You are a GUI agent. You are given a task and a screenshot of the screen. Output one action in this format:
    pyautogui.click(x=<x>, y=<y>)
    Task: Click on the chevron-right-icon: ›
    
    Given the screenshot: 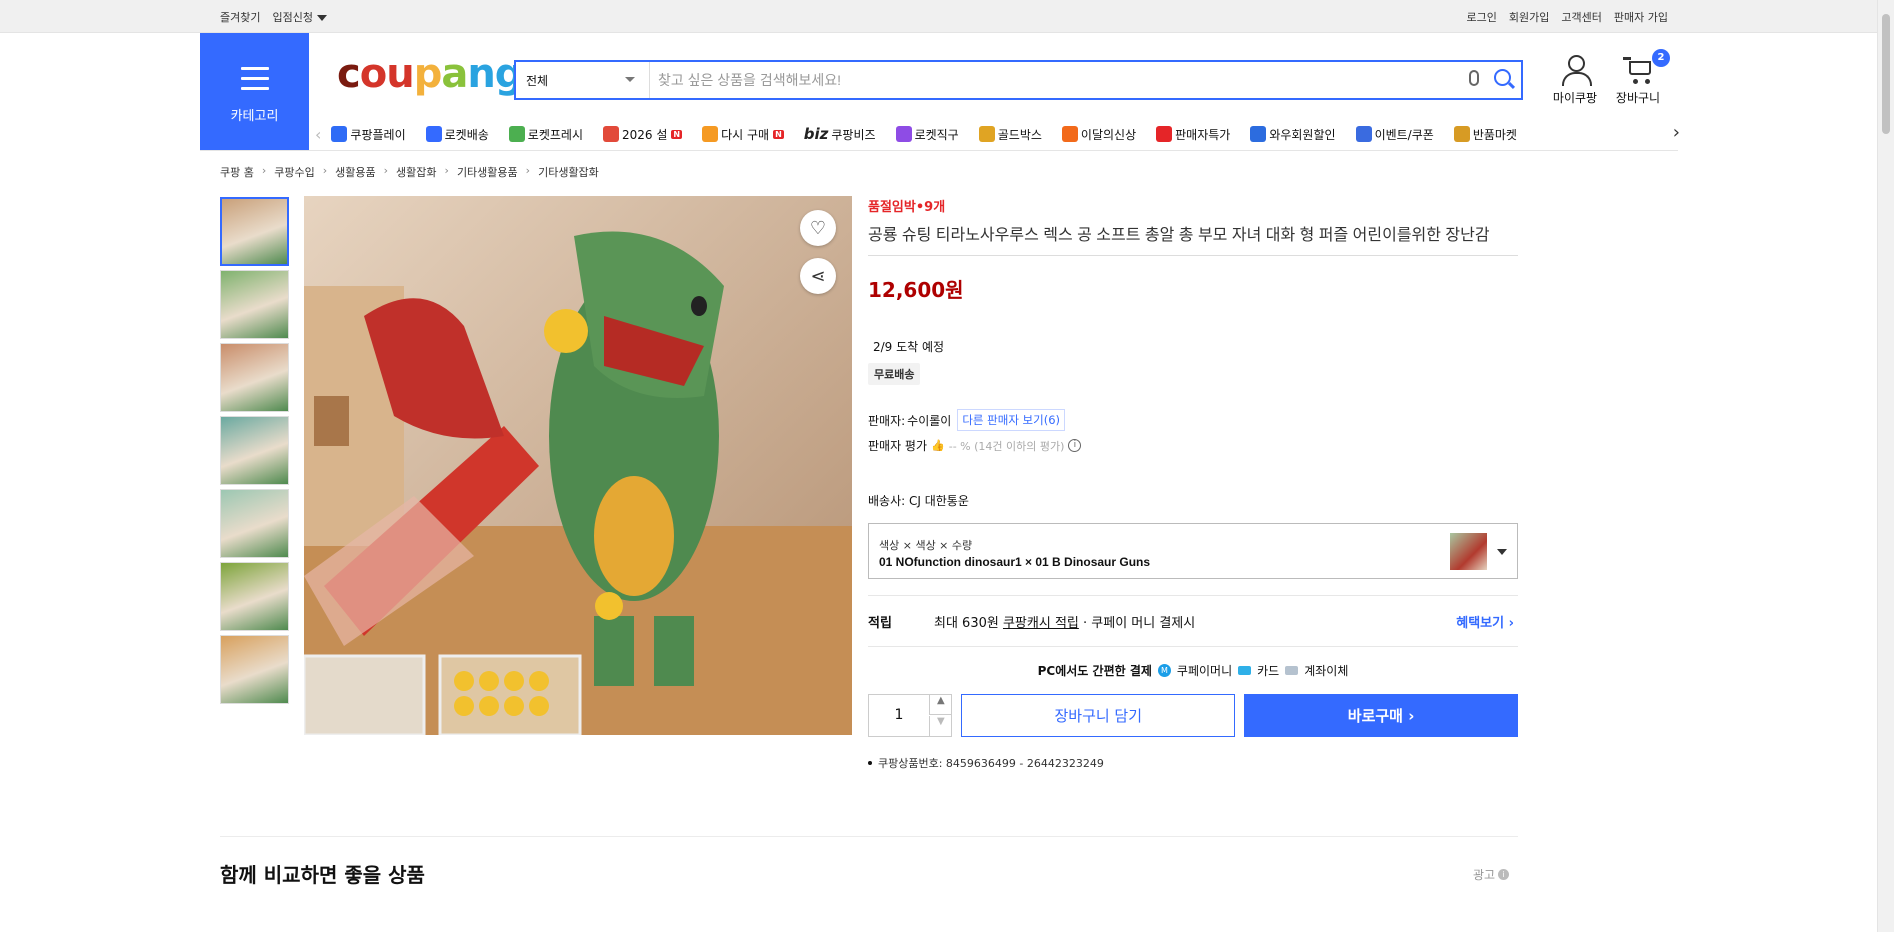 What is the action you would take?
    pyautogui.click(x=1673, y=132)
    